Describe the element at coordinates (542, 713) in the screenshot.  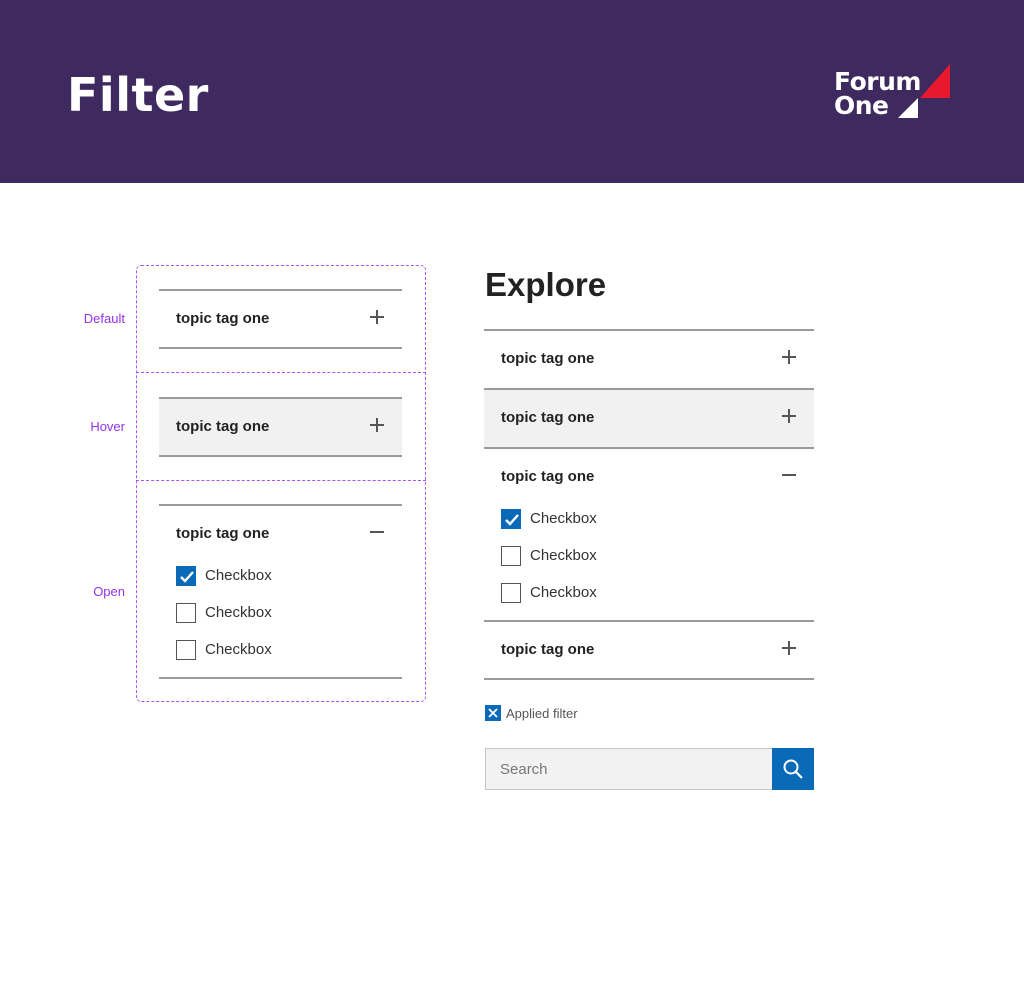
I see `applied-filter-label: Applied filter` at that location.